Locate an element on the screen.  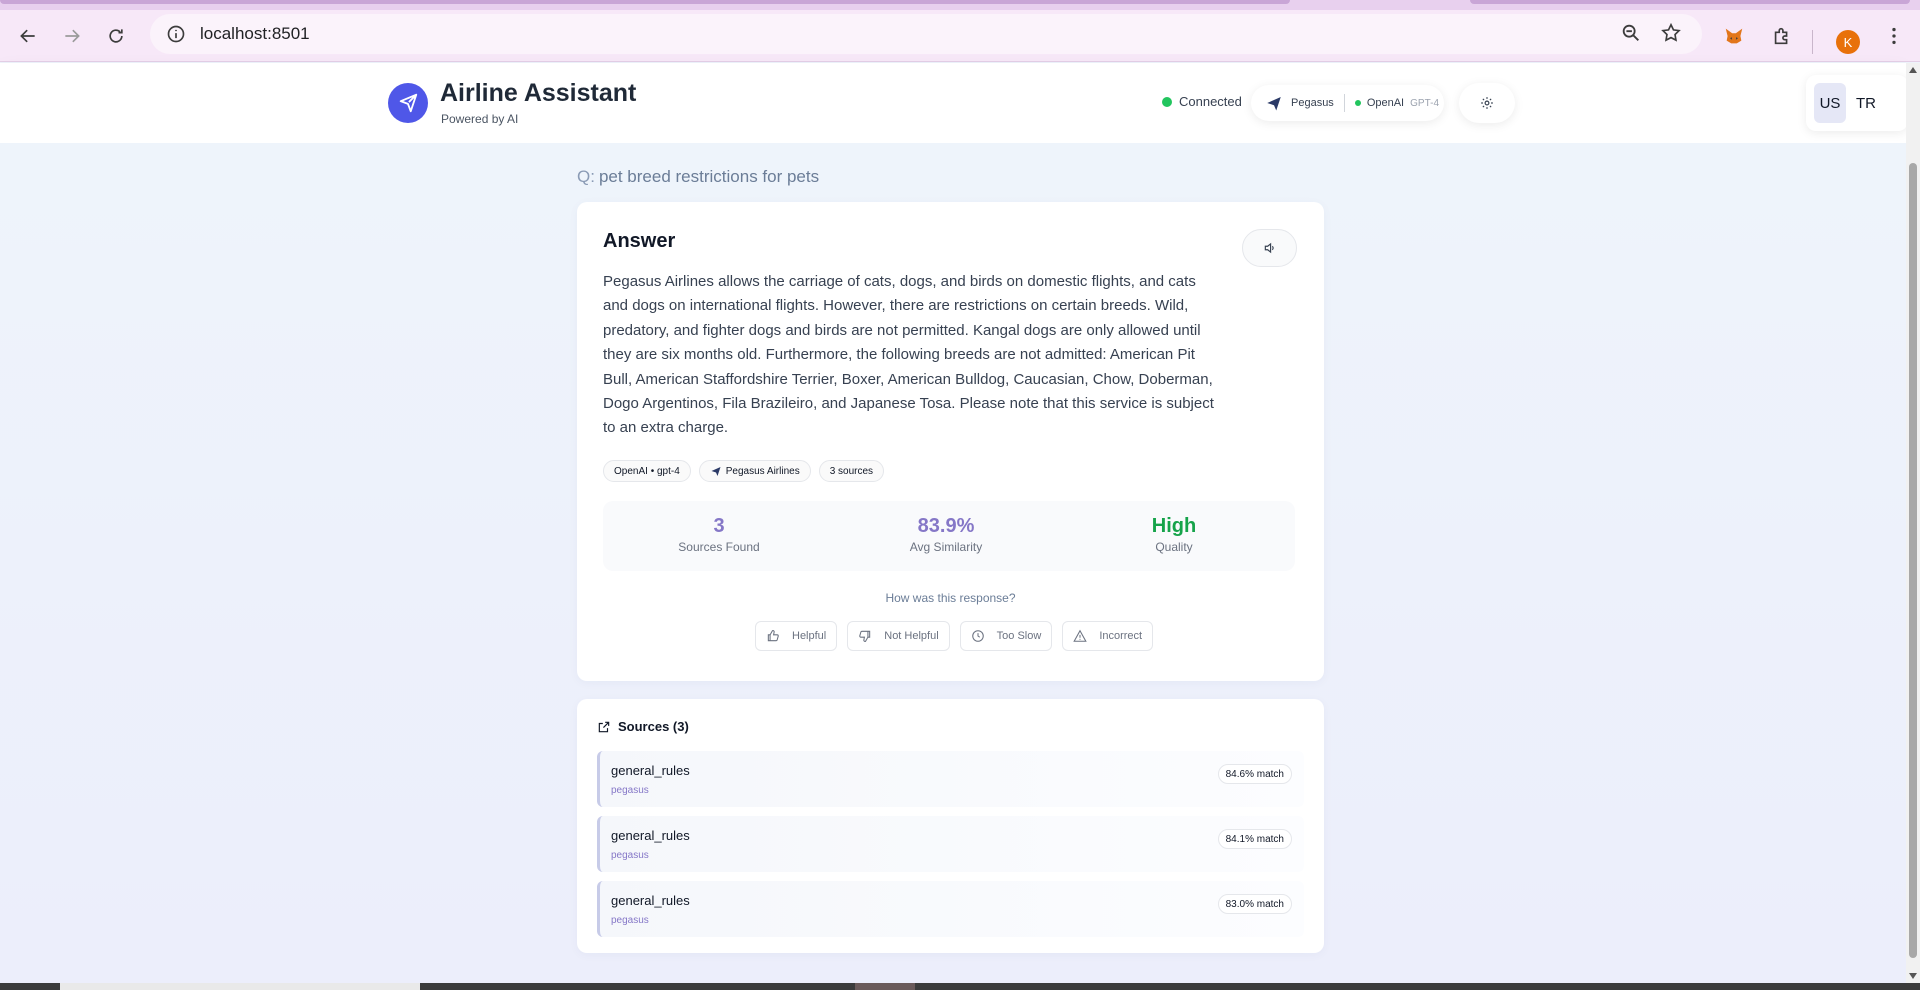
read-aloud-button is located at coordinates (1269, 248).